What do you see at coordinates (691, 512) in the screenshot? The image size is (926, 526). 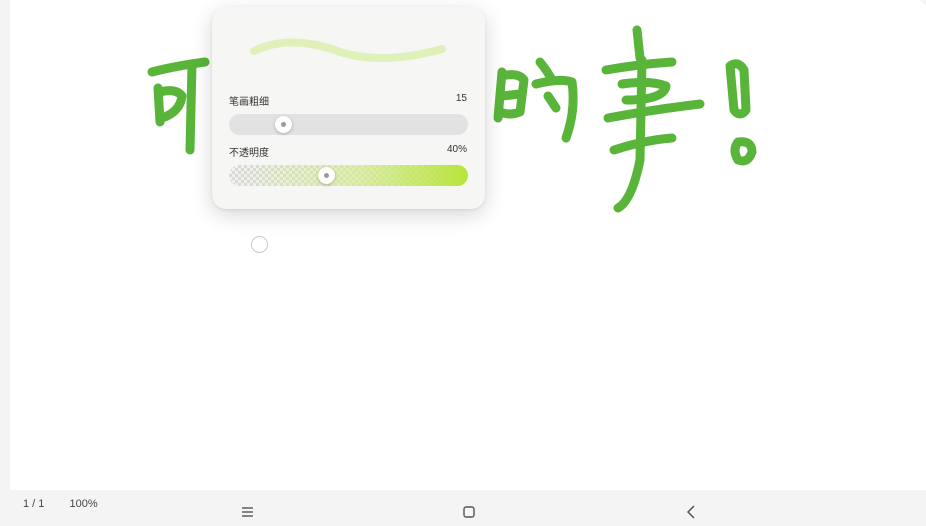 I see `back-icon` at bounding box center [691, 512].